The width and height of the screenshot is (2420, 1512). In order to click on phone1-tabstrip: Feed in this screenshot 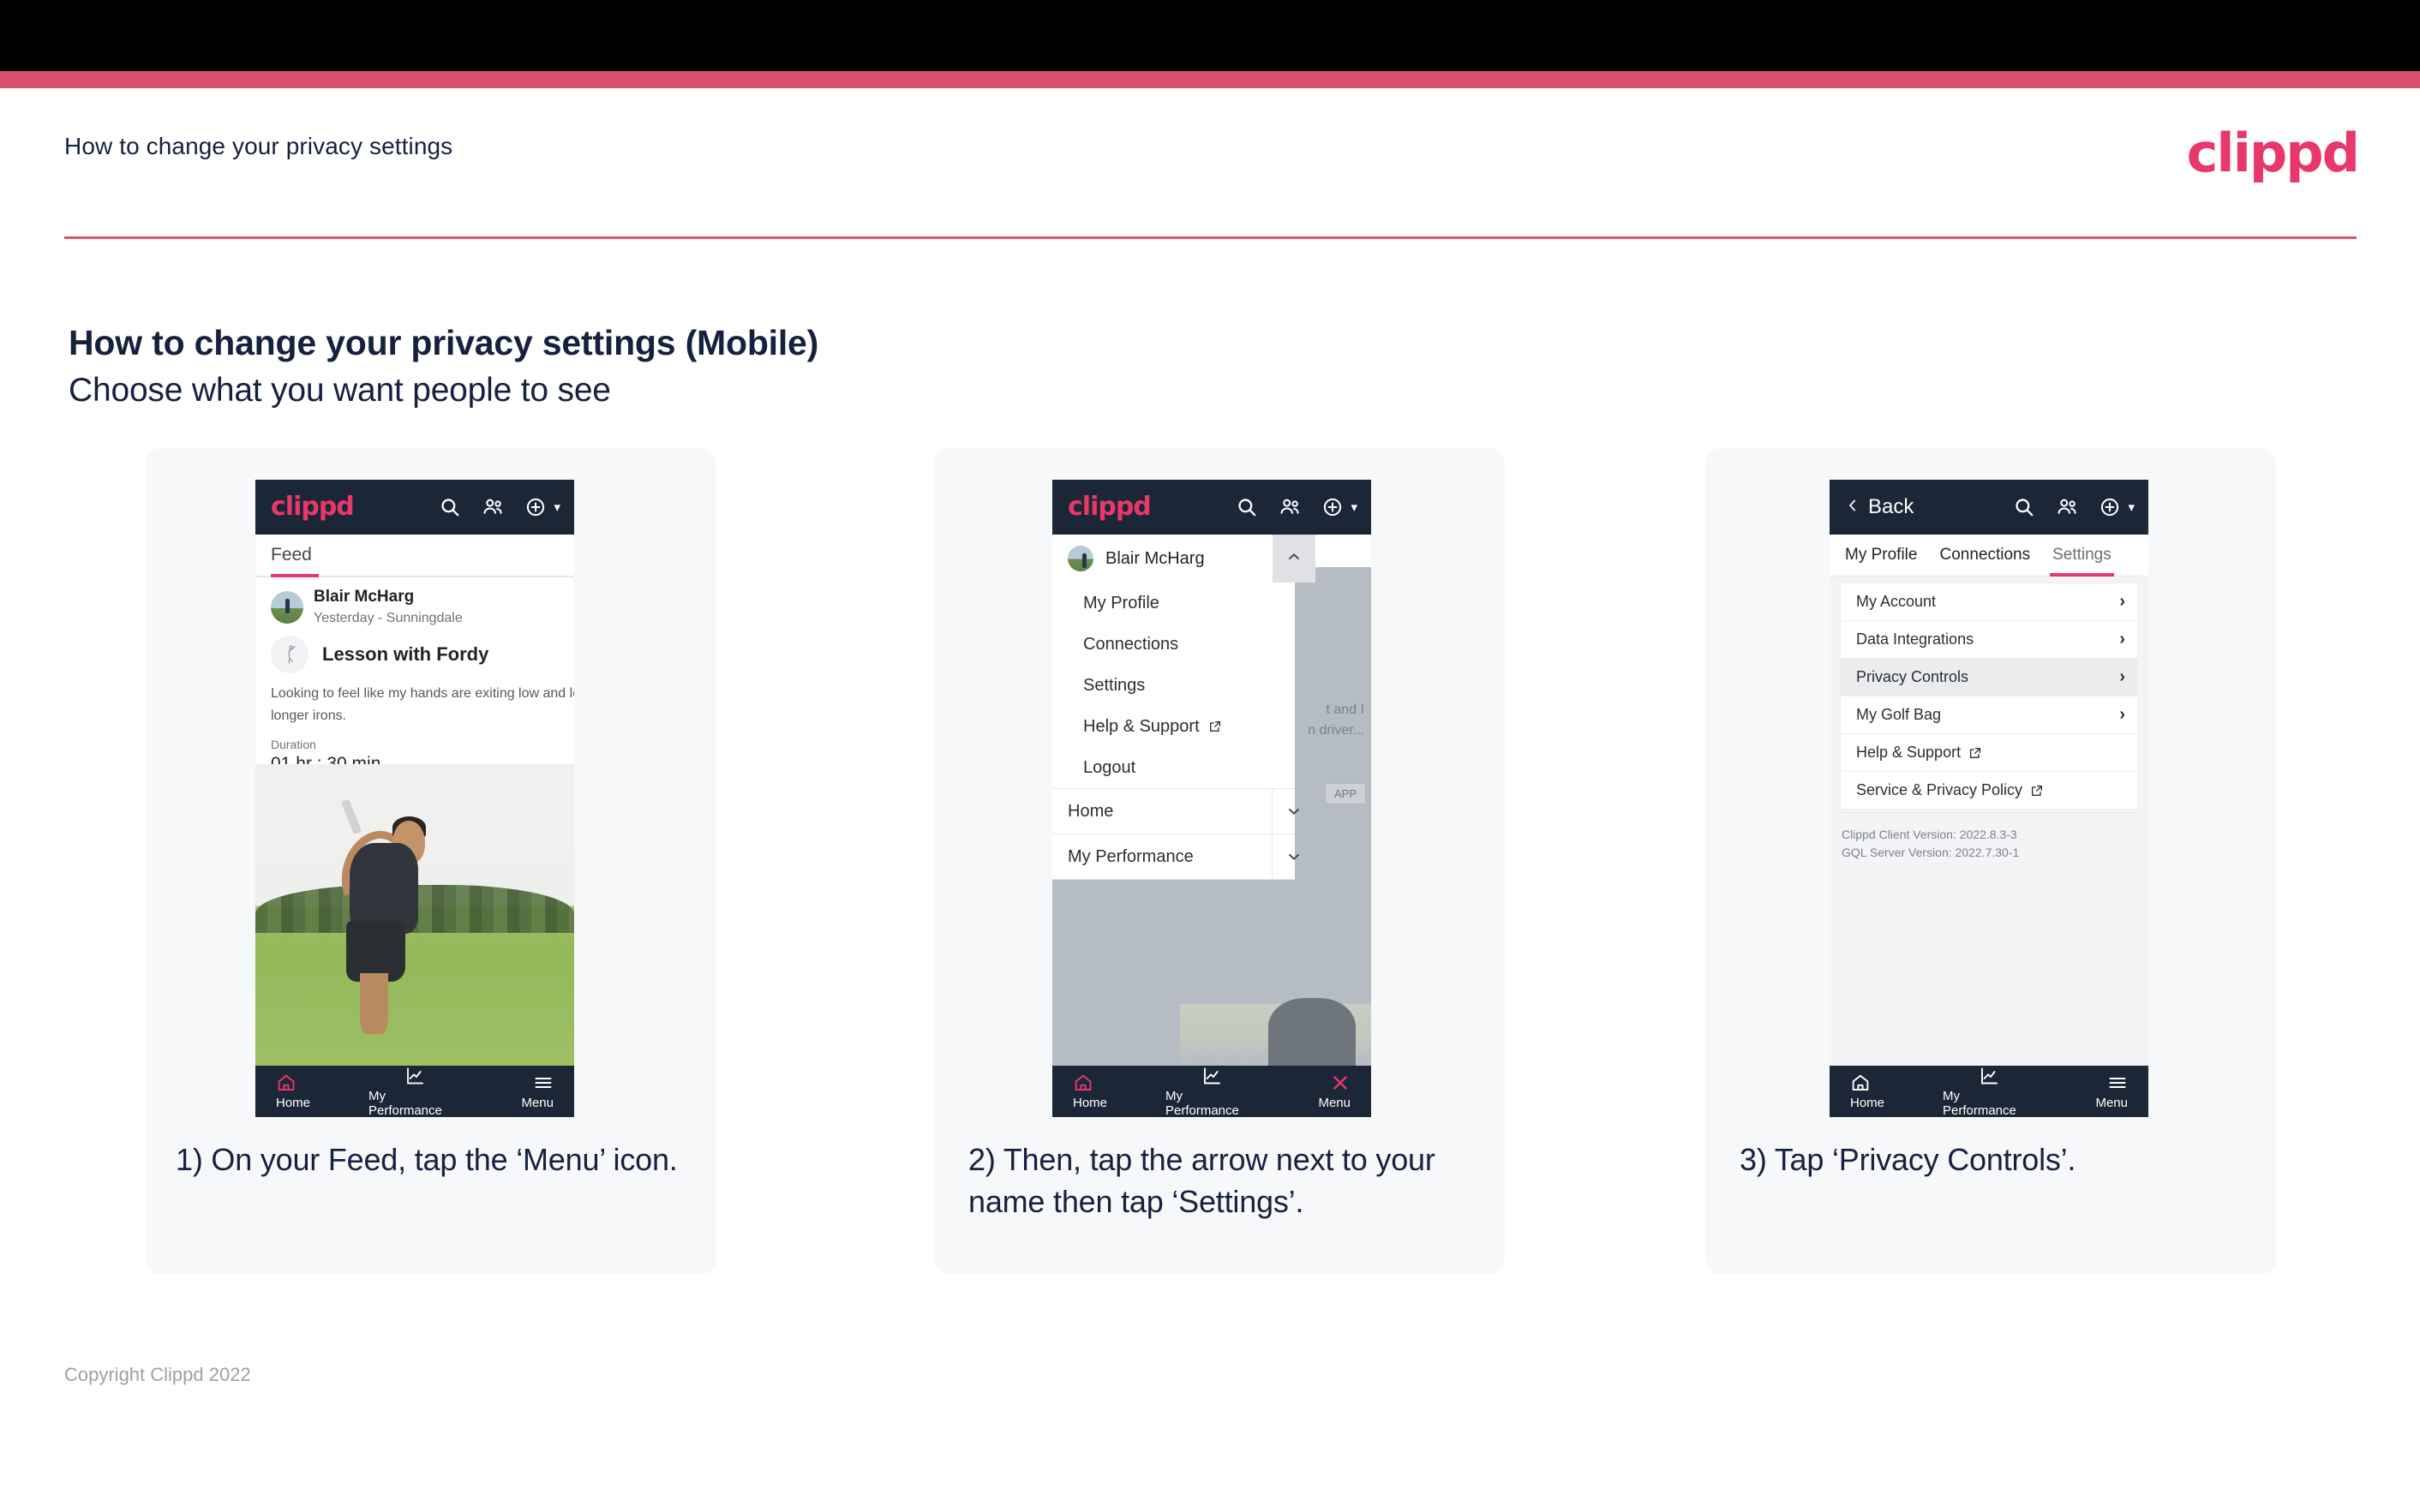, I will do `click(414, 556)`.